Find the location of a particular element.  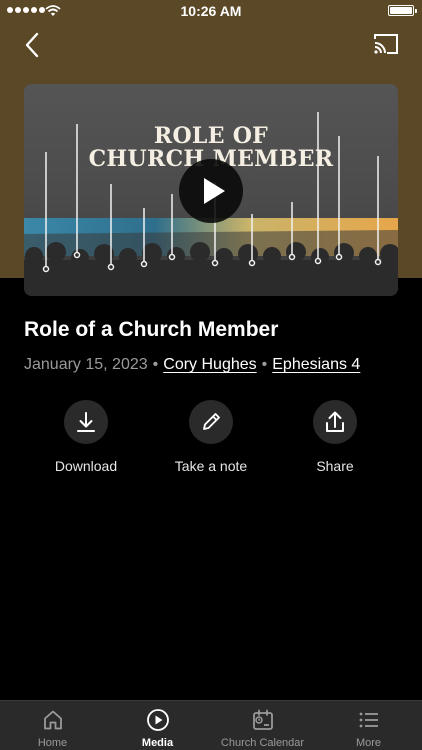

media-meta: January 15, 2023 • Cory Hughes • Ephesians 4 is located at coordinates (192, 365).